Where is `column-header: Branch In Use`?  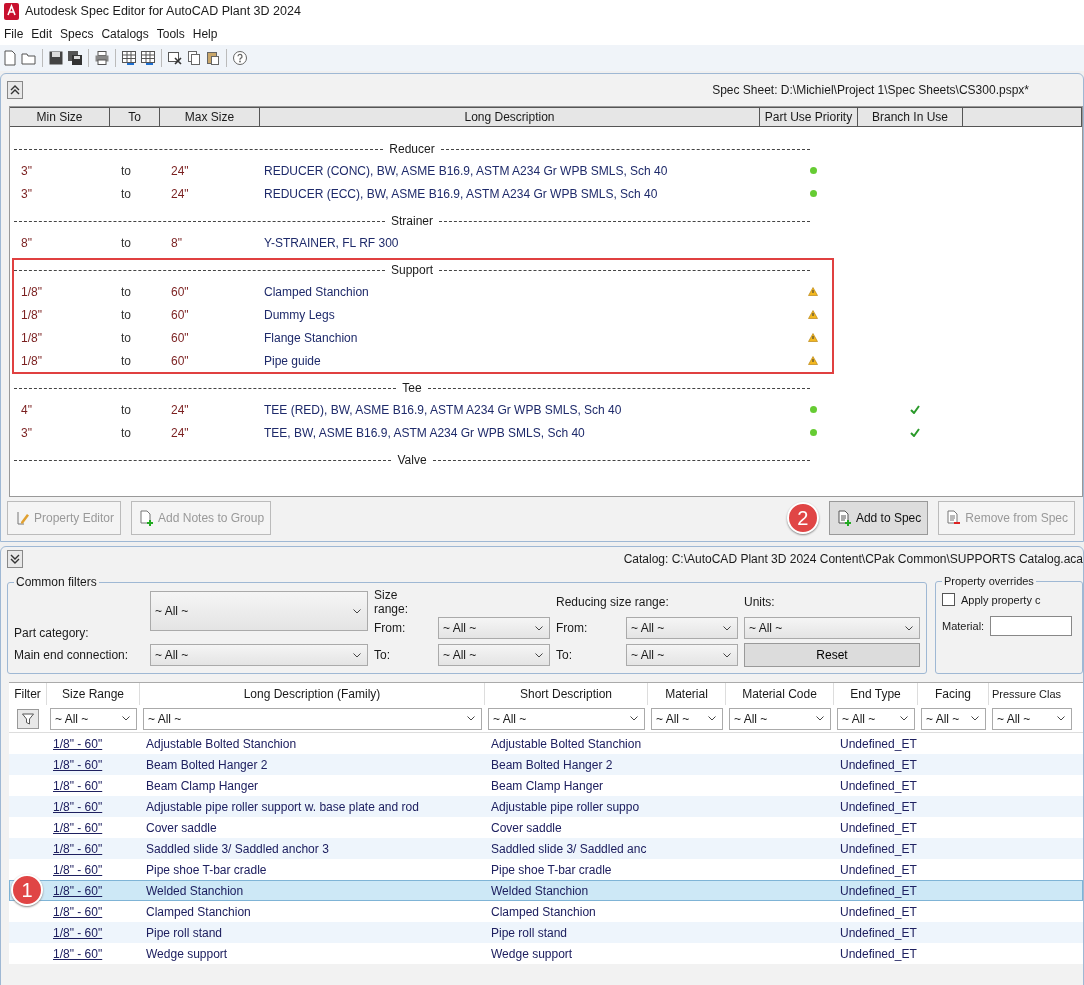
column-header: Branch In Use is located at coordinates (910, 117).